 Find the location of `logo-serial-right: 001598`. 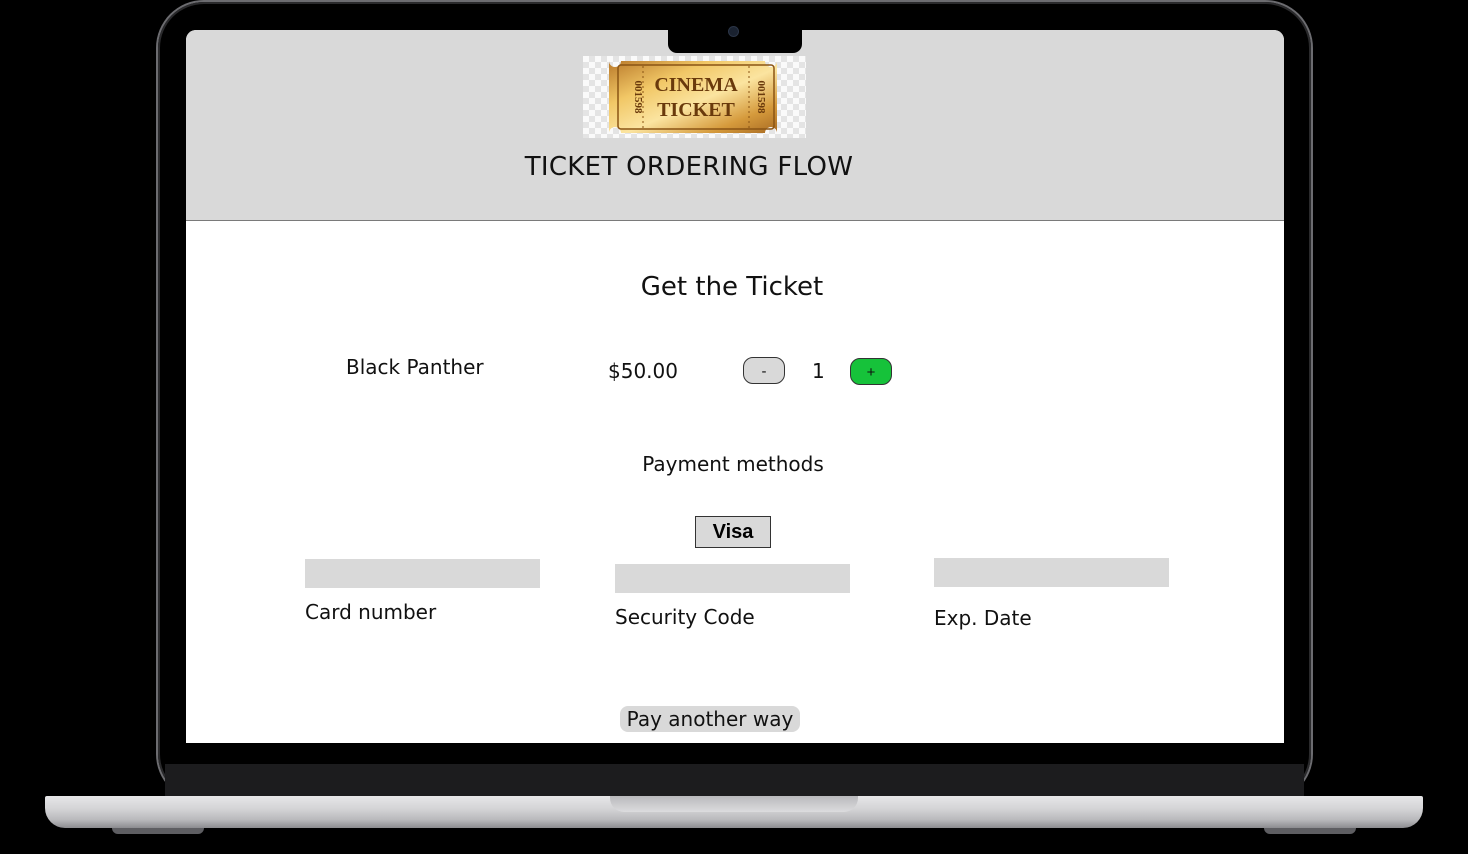

logo-serial-right: 001598 is located at coordinates (761, 98).